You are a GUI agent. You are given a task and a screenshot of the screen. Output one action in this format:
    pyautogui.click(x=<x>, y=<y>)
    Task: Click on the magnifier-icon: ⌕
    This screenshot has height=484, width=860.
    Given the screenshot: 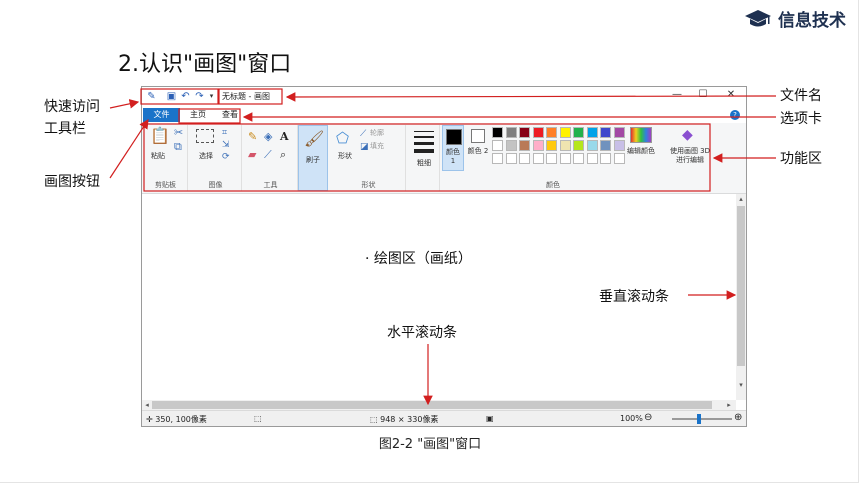 What is the action you would take?
    pyautogui.click(x=283, y=155)
    